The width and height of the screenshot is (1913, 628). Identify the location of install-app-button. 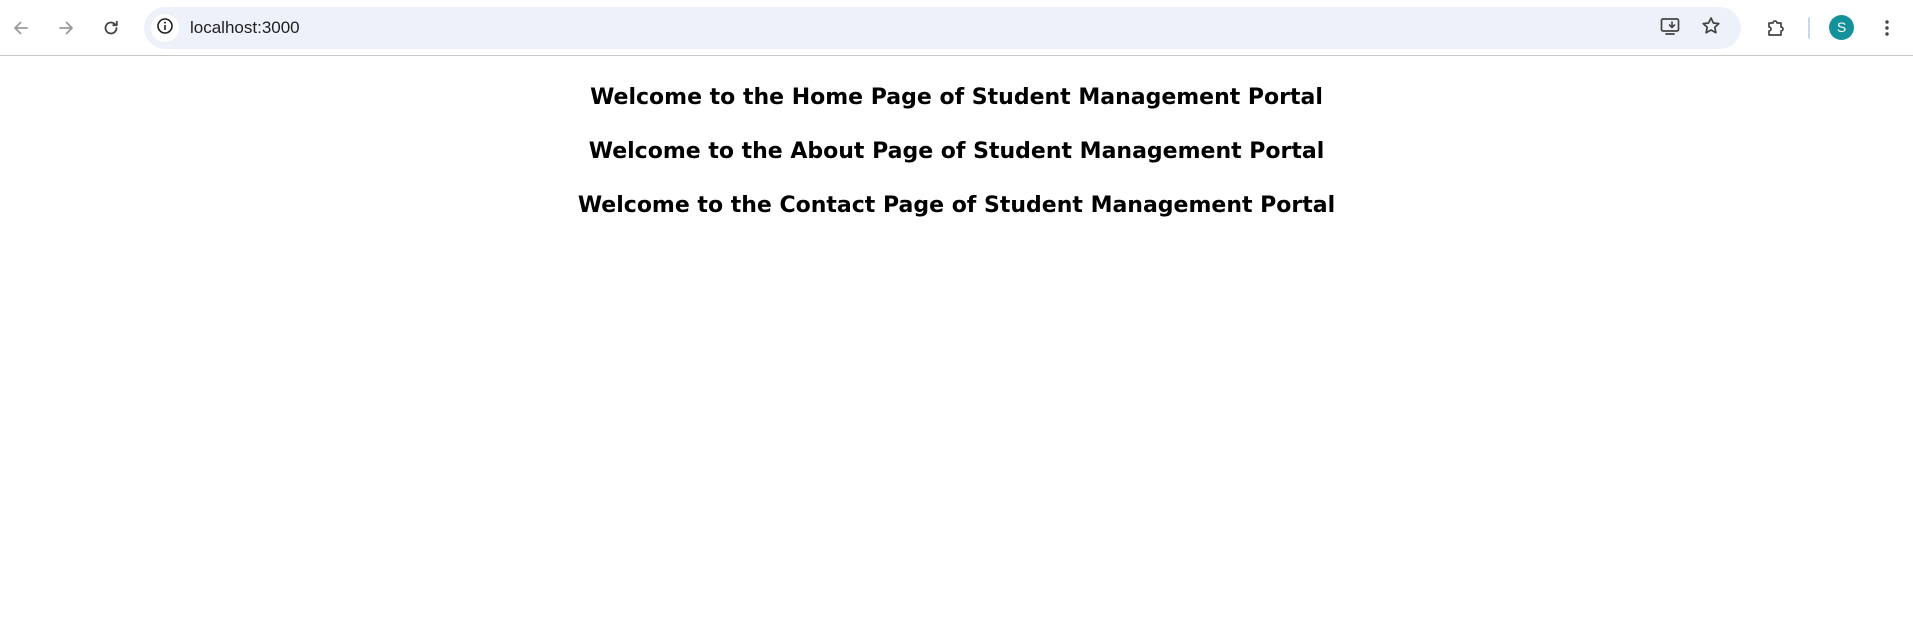
(1670, 28).